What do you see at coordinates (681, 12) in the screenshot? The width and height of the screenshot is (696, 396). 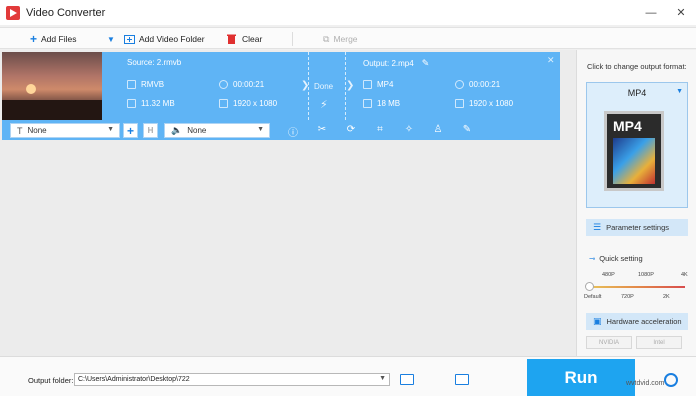 I see `close-button: ✕` at bounding box center [681, 12].